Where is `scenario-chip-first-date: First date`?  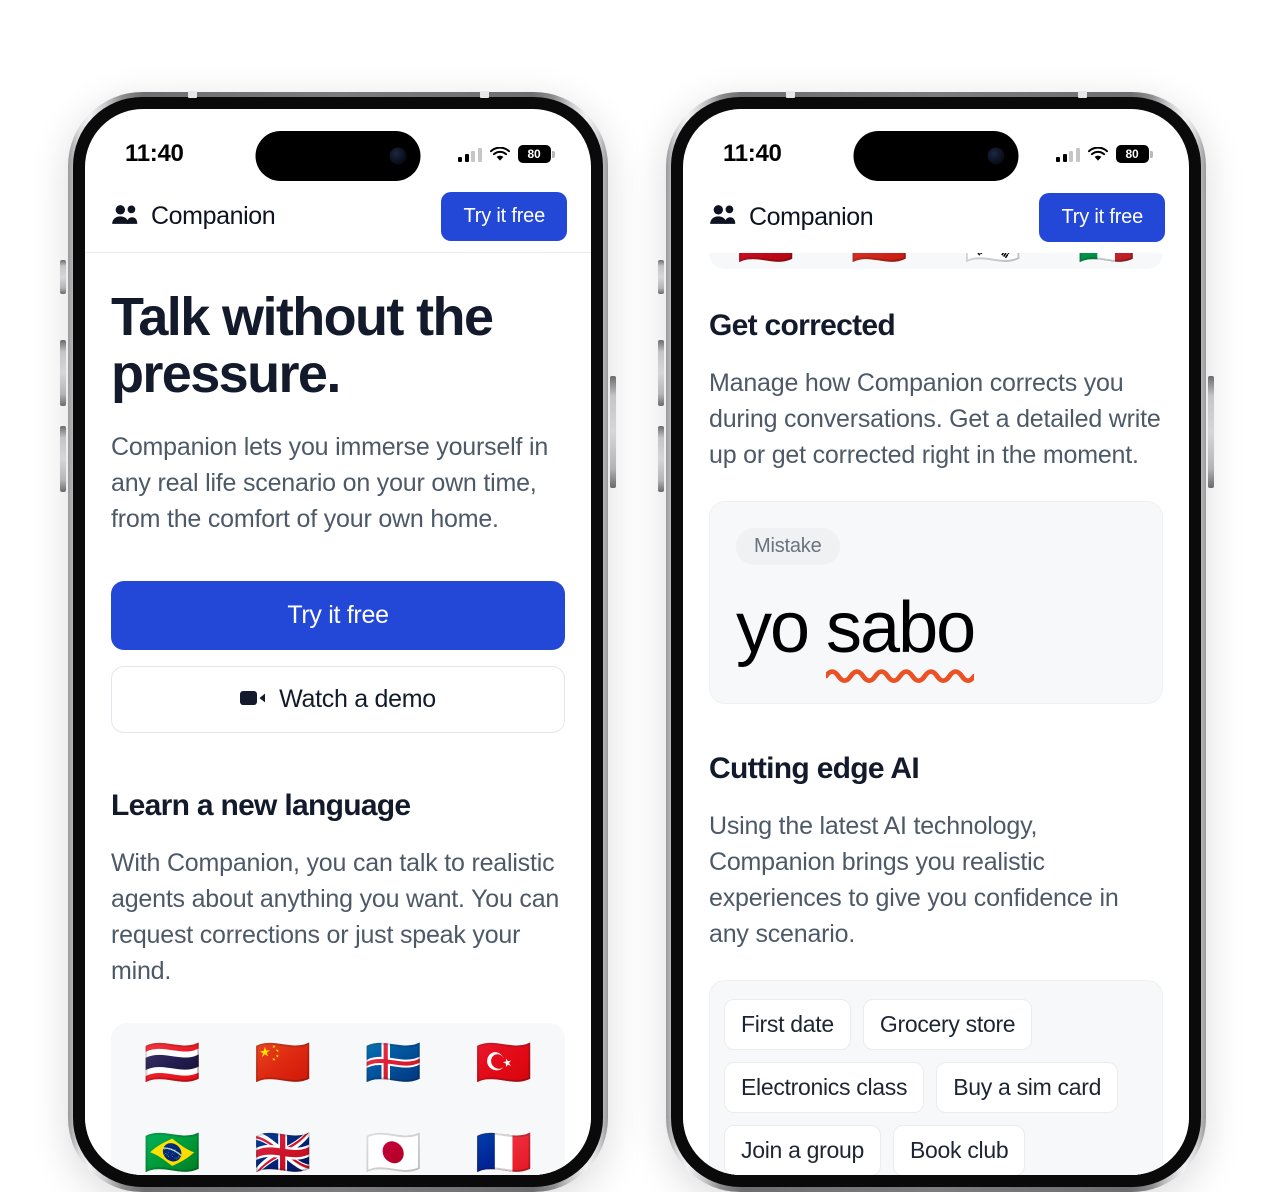 scenario-chip-first-date: First date is located at coordinates (787, 1024).